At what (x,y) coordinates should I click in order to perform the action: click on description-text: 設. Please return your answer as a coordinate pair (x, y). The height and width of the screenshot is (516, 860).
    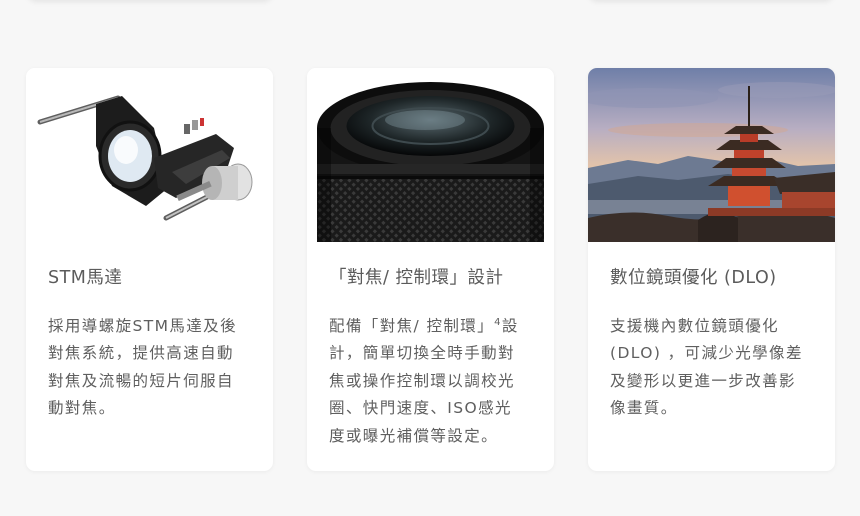
    Looking at the image, I should click on (510, 326).